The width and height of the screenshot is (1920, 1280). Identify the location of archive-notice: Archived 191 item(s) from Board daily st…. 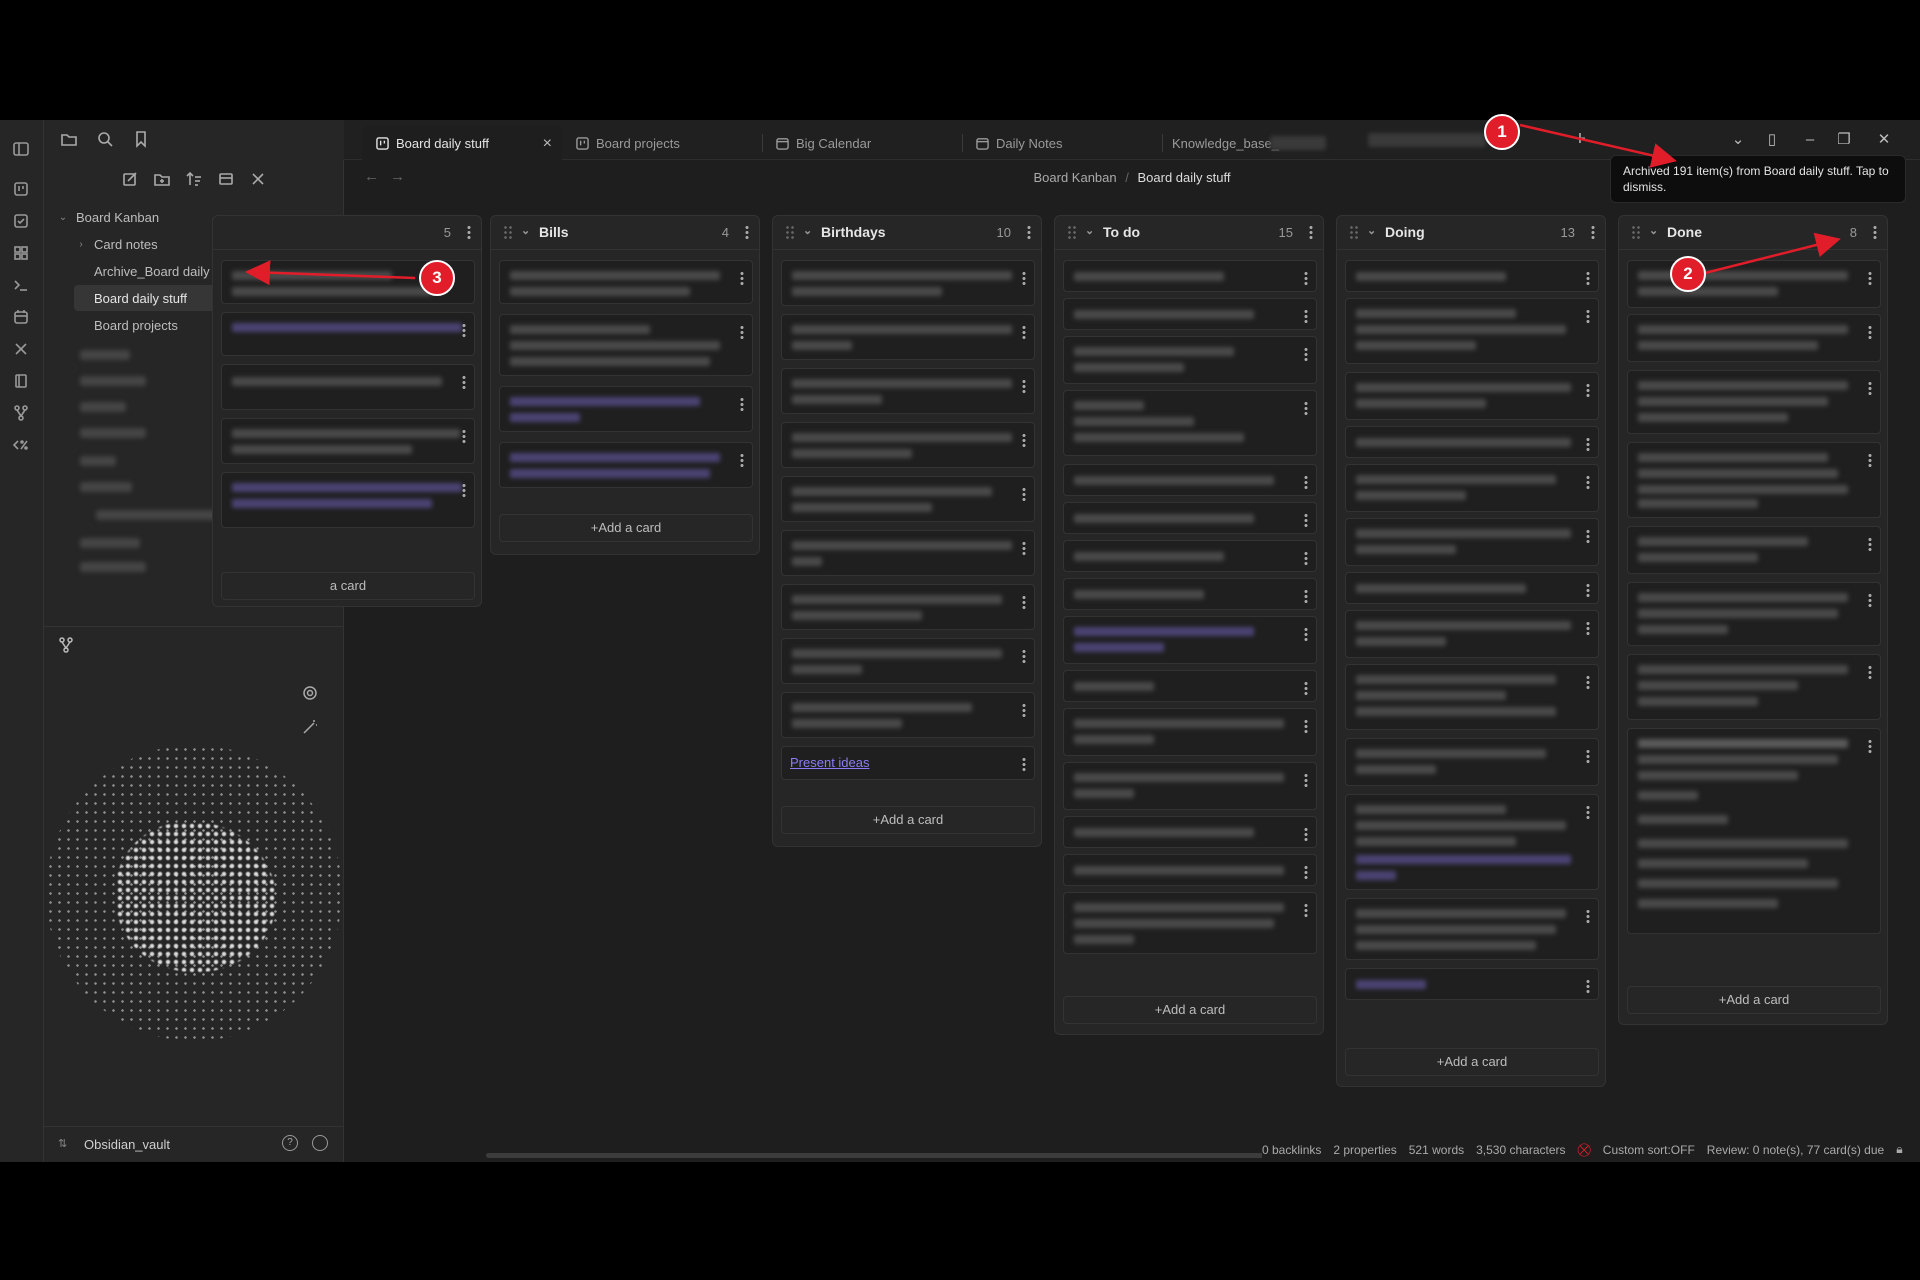
(1758, 179).